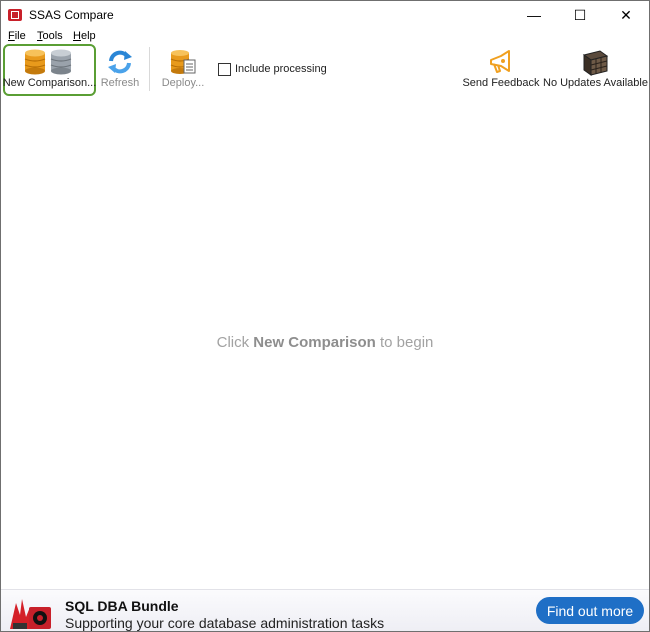 This screenshot has width=650, height=632. What do you see at coordinates (17, 36) in the screenshot?
I see `menu-file: File` at bounding box center [17, 36].